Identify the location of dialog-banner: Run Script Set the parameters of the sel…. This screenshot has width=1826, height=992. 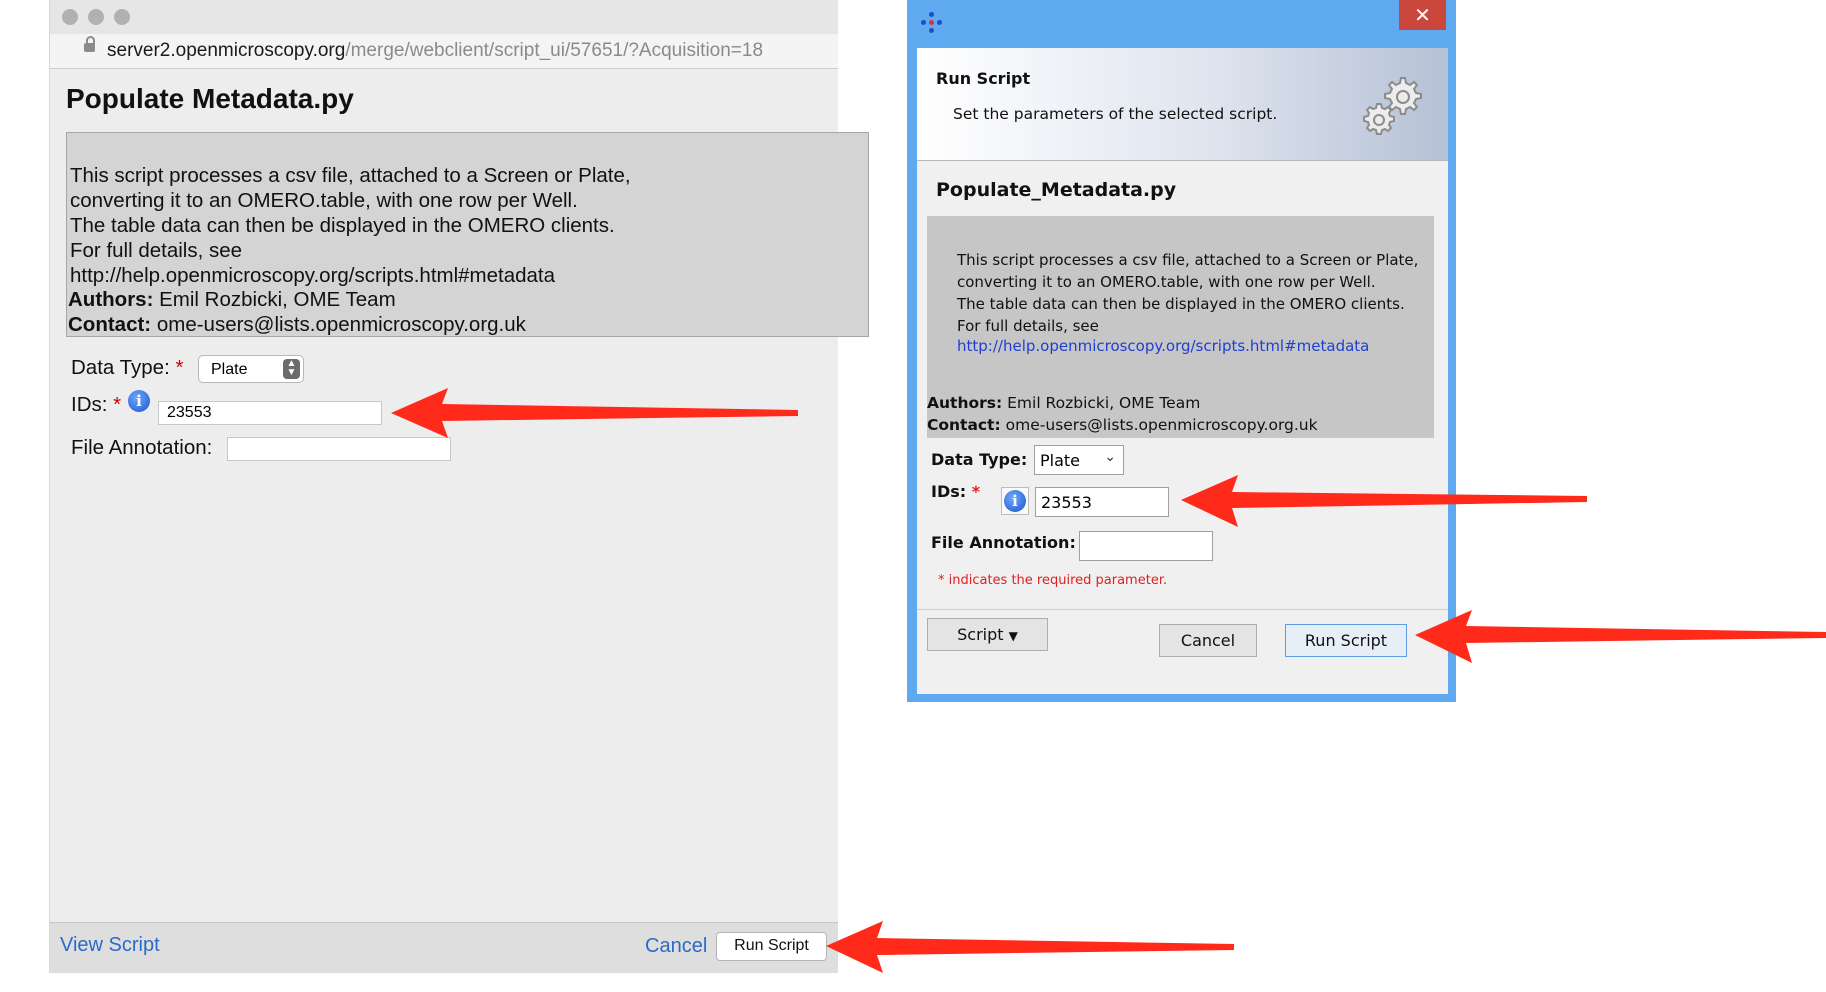
(1182, 104).